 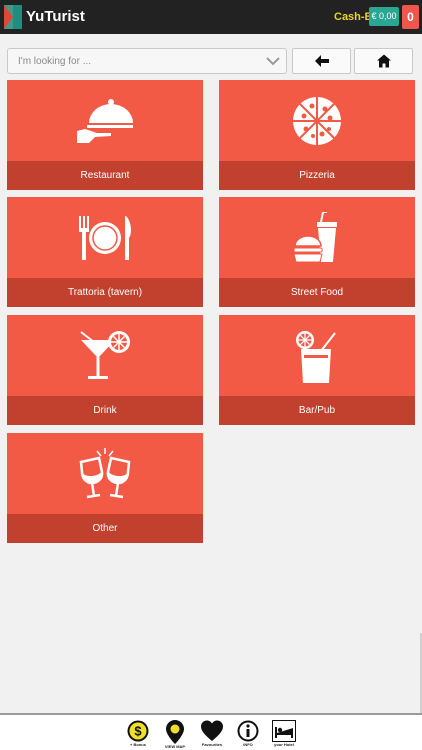 I want to click on chevron-down-icon, so click(x=273, y=61).